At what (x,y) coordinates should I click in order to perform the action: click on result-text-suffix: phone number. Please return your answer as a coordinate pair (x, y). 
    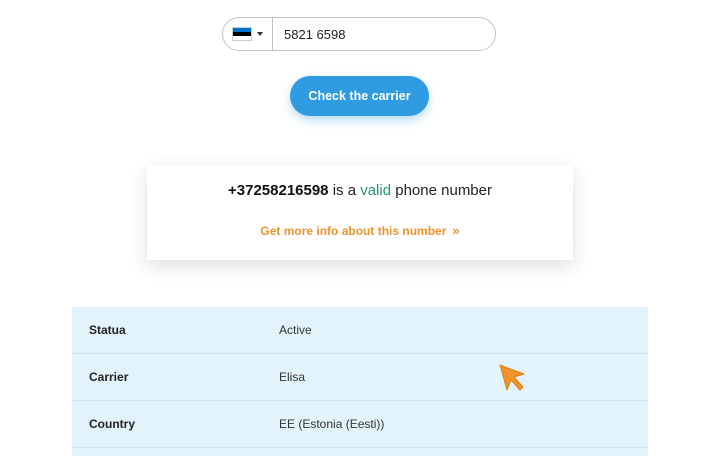
    Looking at the image, I should click on (443, 190).